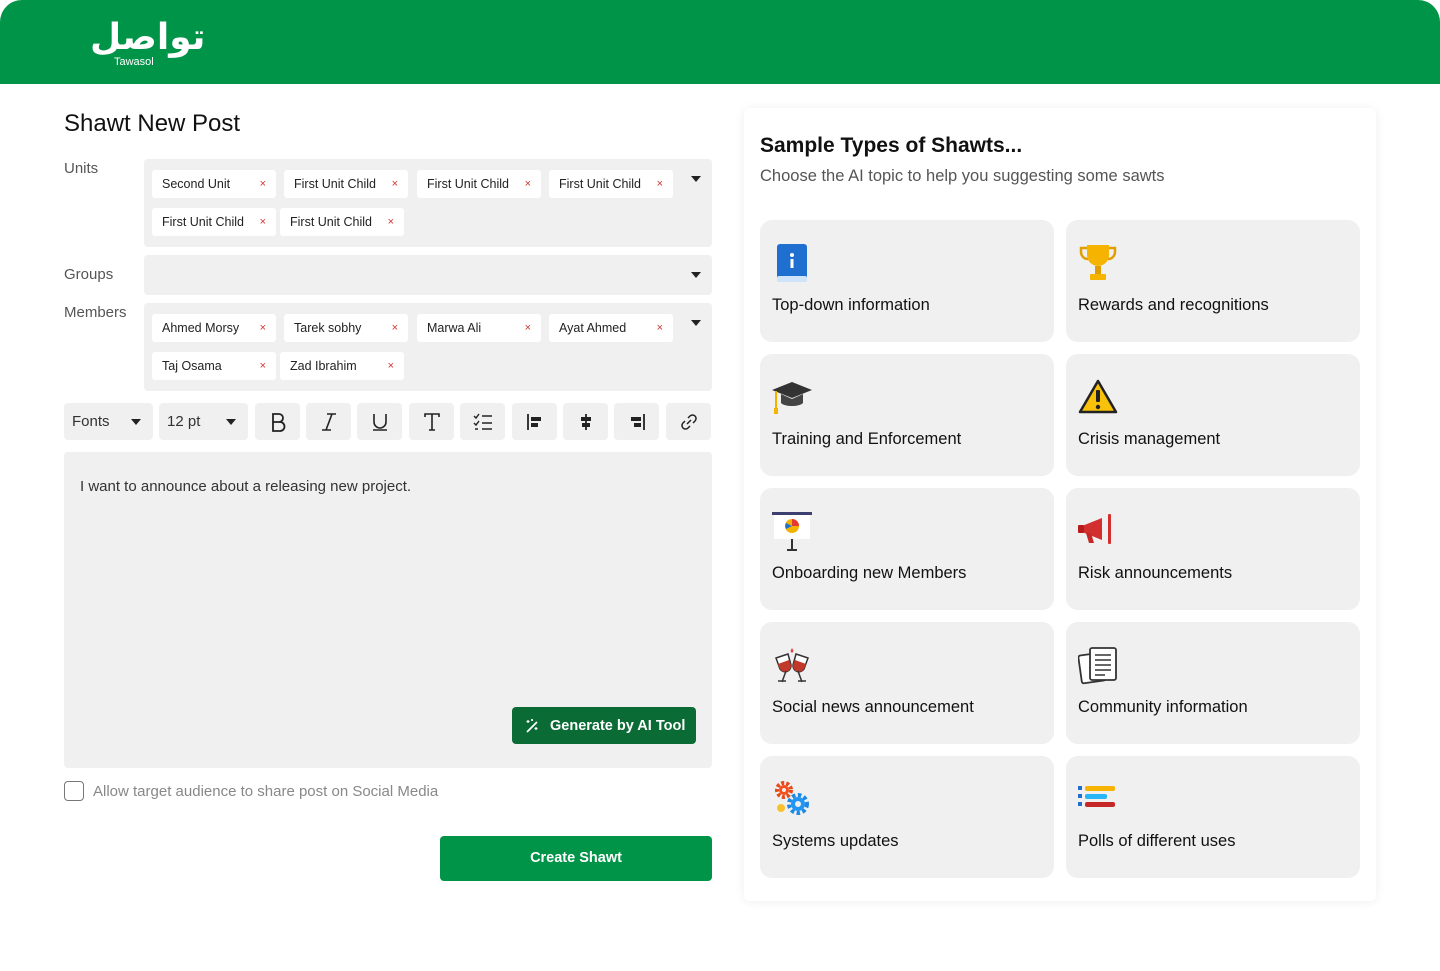 The height and width of the screenshot is (971, 1440). Describe the element at coordinates (792, 531) in the screenshot. I see `presentation-board-icon` at that location.